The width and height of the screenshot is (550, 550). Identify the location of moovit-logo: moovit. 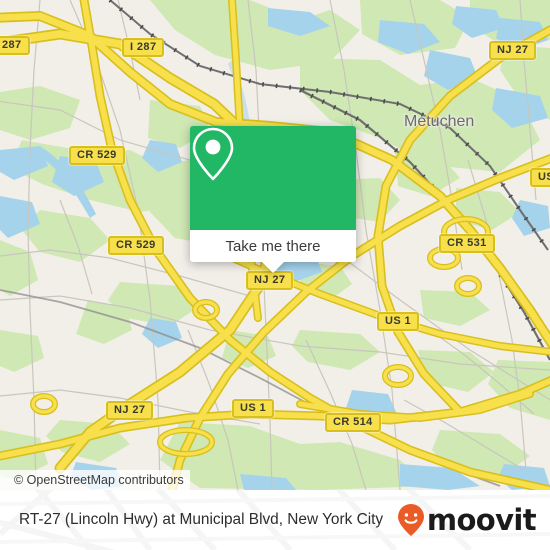
(466, 519).